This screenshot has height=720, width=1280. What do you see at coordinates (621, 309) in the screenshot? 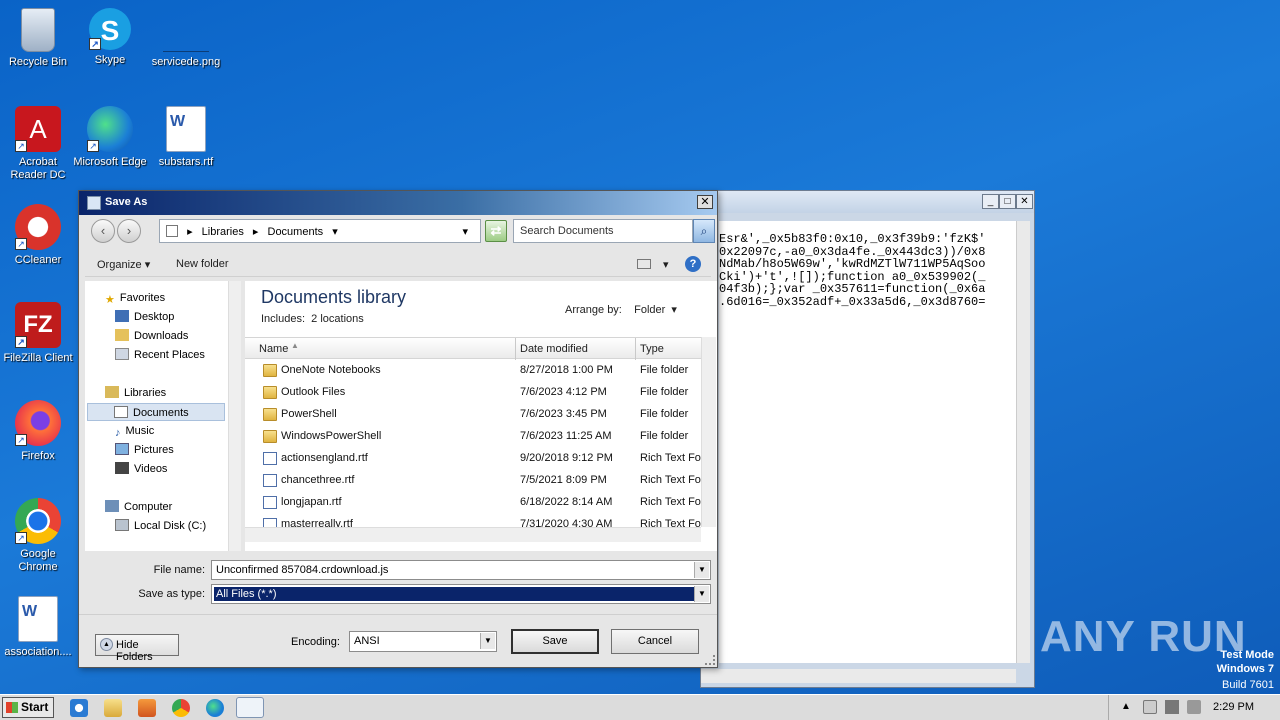
I see `arrange-by: Arrange by: Folder ▾` at bounding box center [621, 309].